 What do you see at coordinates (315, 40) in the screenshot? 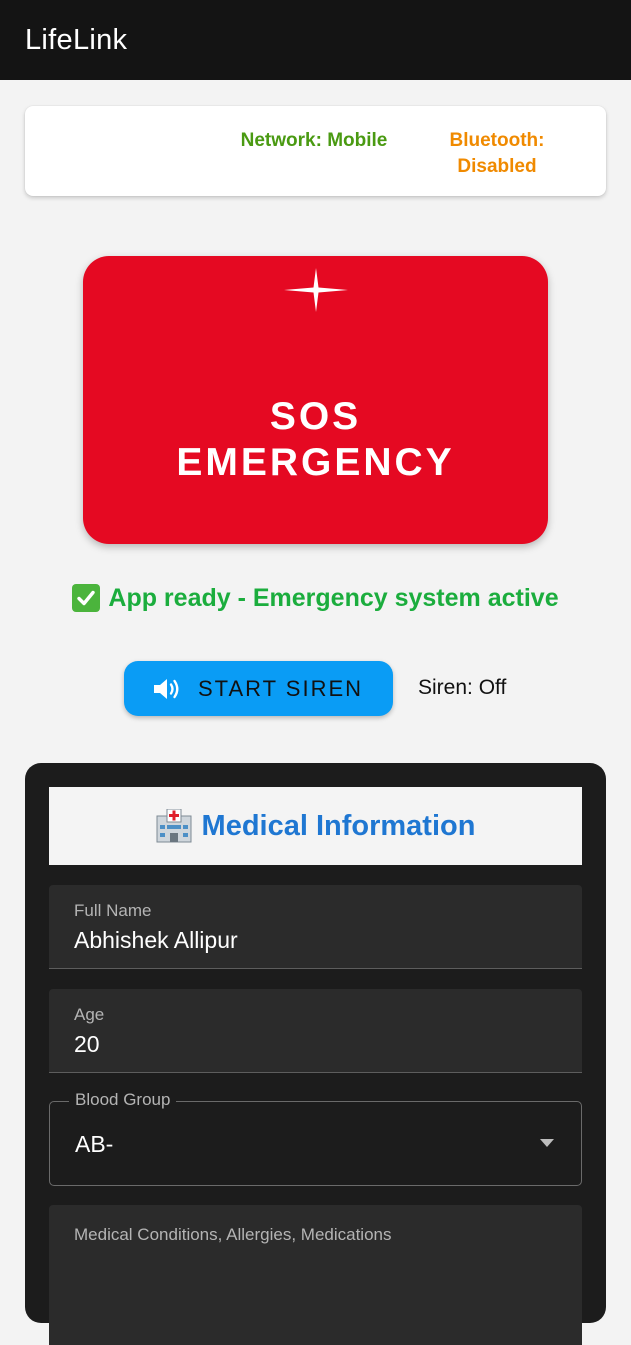
I see `app-bar: LifeLink` at bounding box center [315, 40].